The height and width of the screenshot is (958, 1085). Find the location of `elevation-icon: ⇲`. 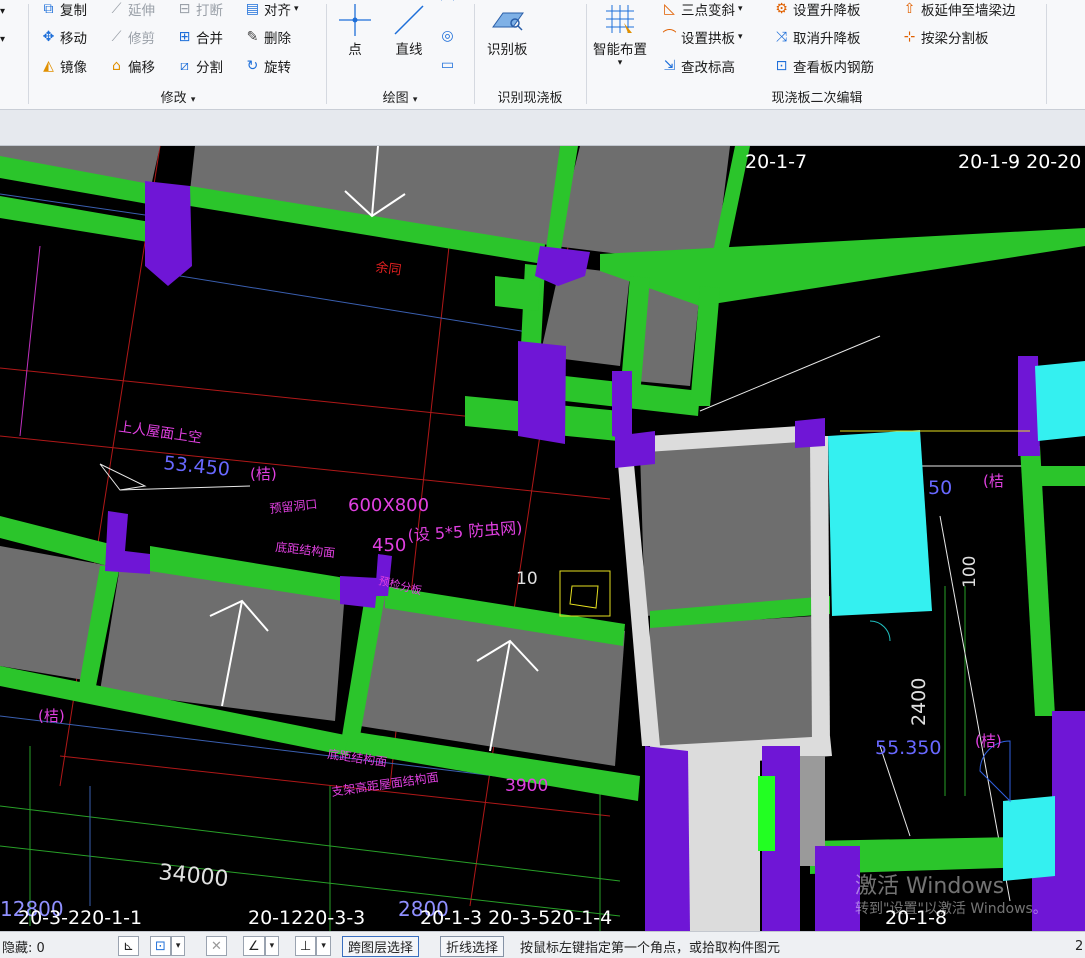

elevation-icon: ⇲ is located at coordinates (669, 65).